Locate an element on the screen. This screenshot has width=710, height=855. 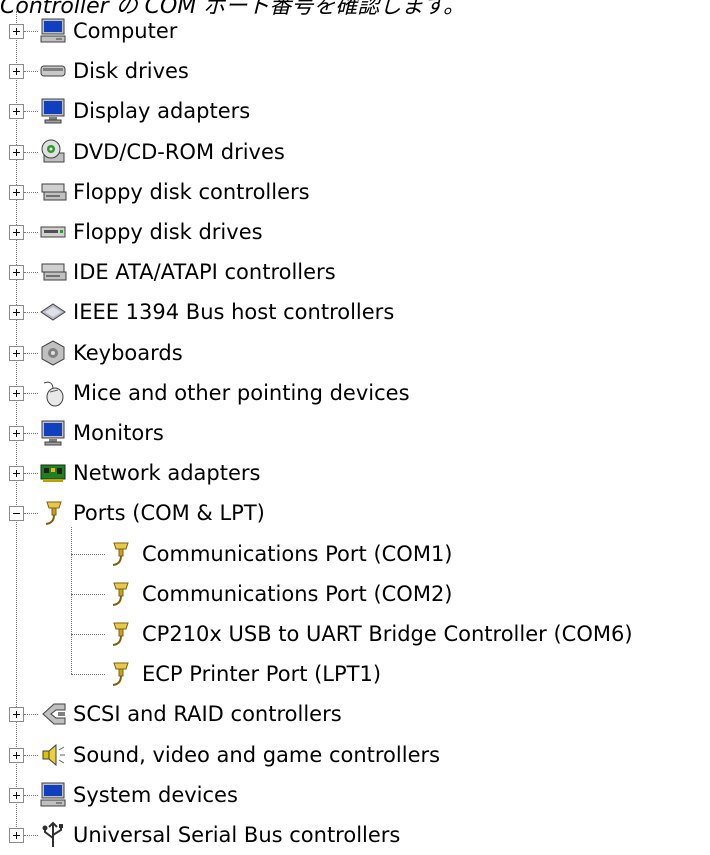
tree-item-keyboards: Keyboards is located at coordinates (128, 353).